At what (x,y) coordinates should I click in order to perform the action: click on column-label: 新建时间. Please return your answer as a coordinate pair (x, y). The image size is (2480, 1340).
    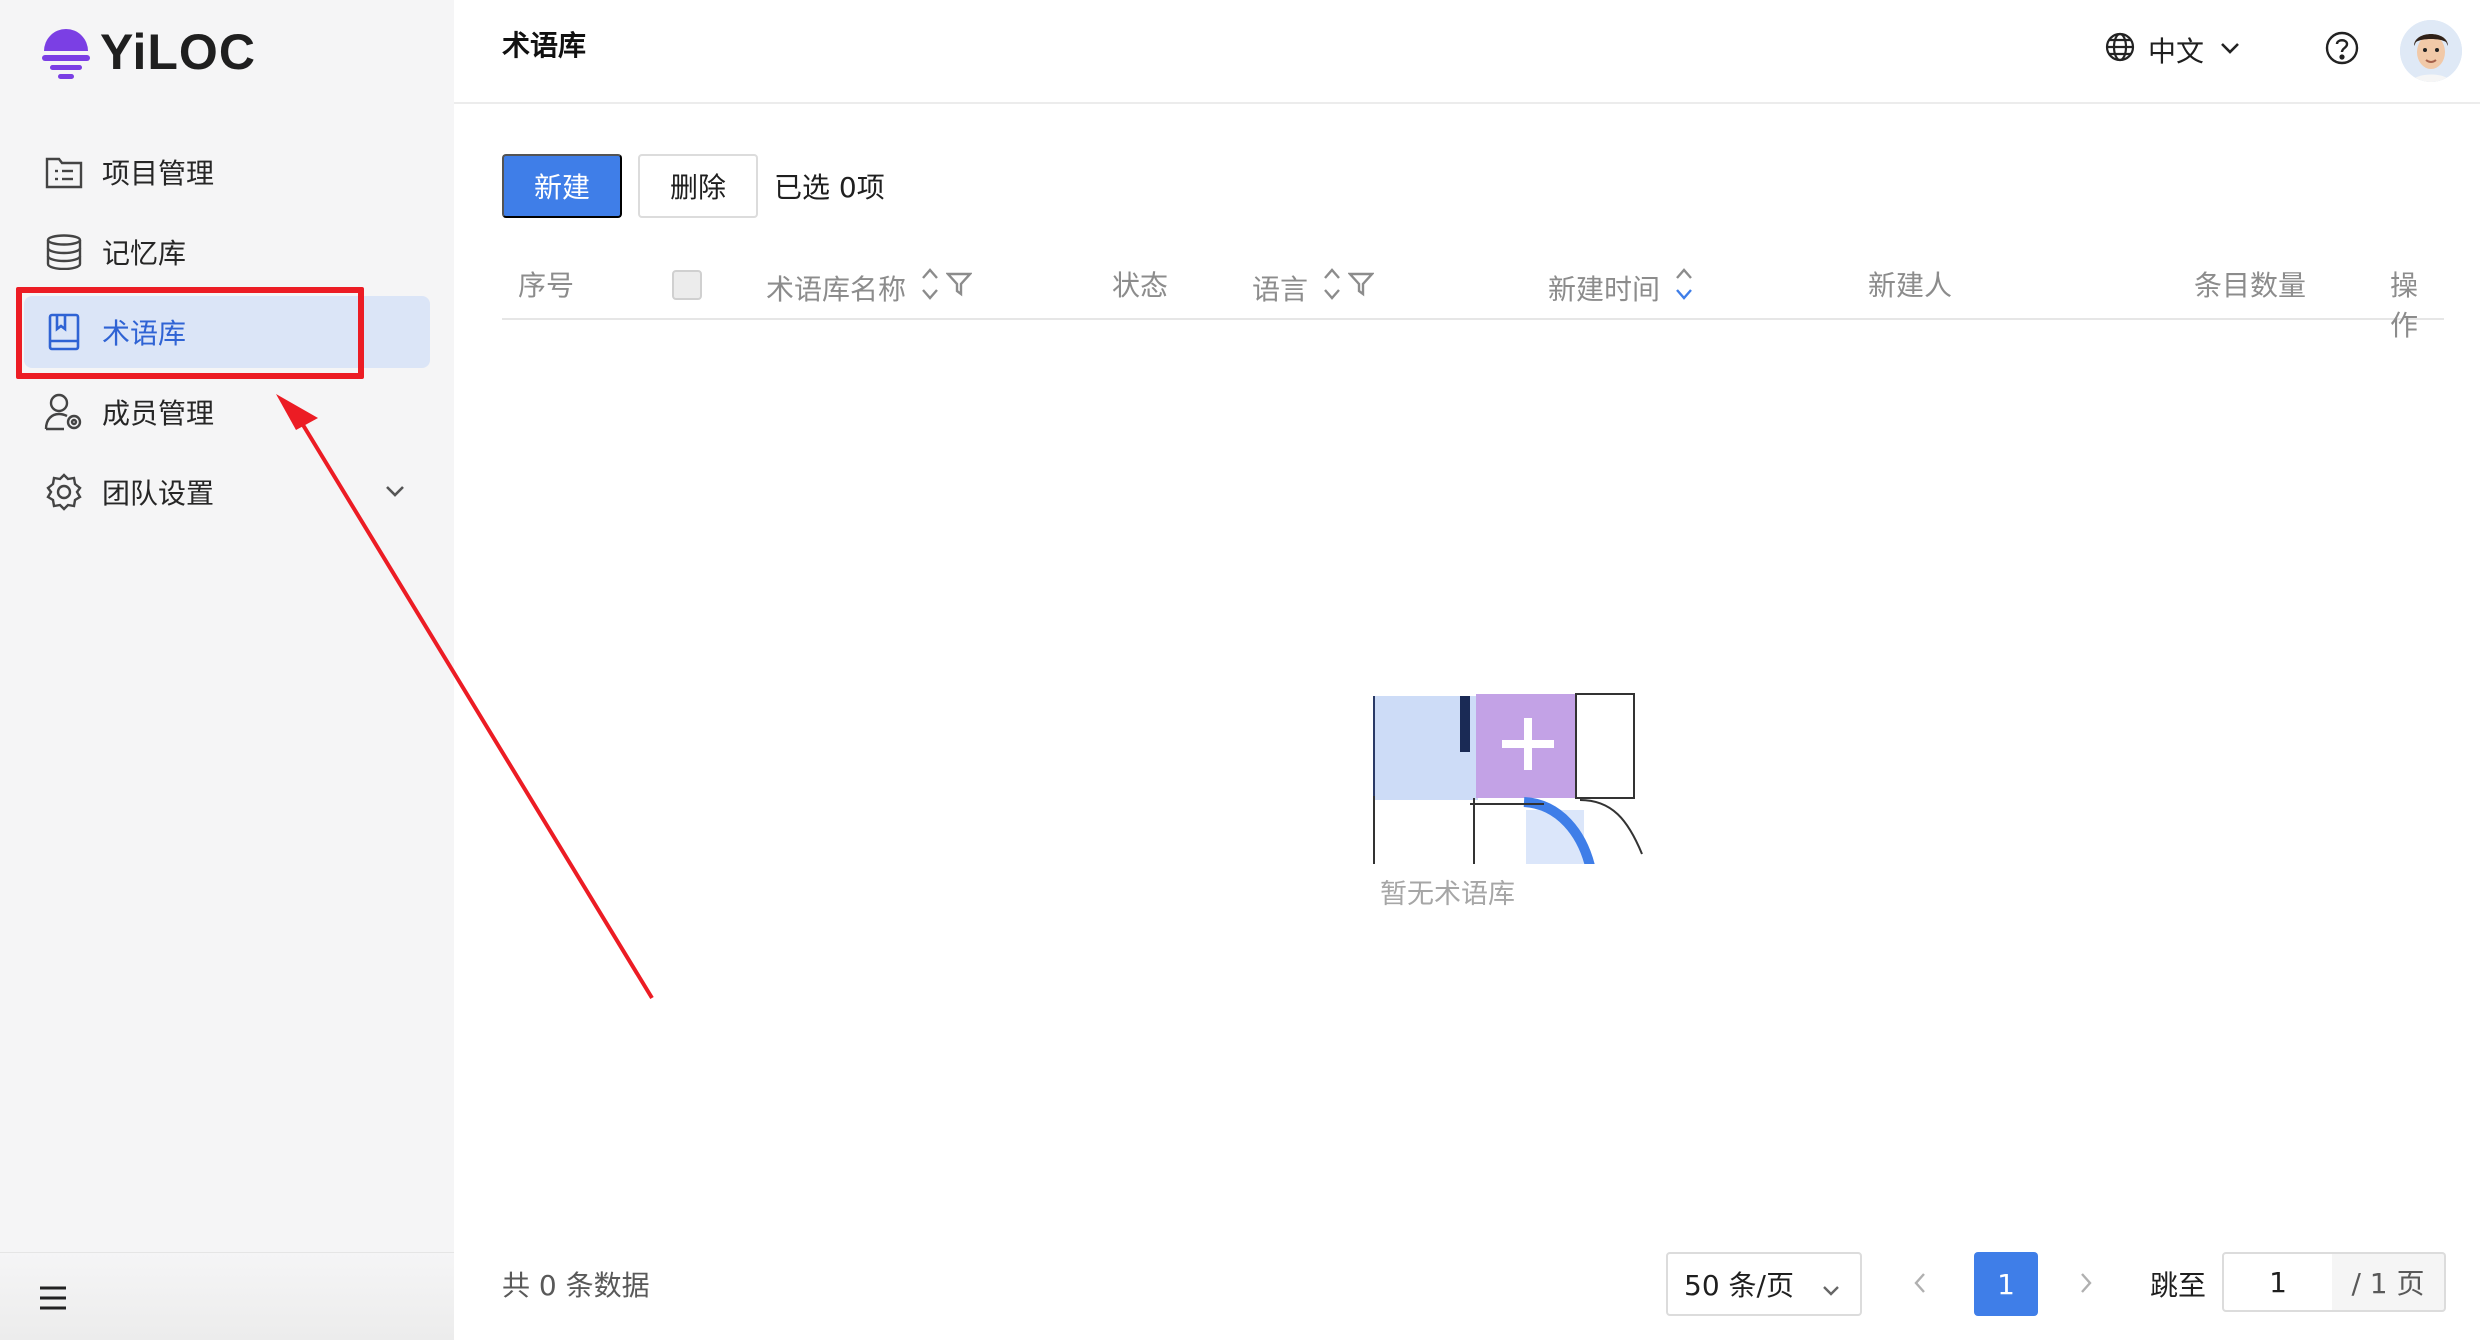
    Looking at the image, I should click on (1604, 289).